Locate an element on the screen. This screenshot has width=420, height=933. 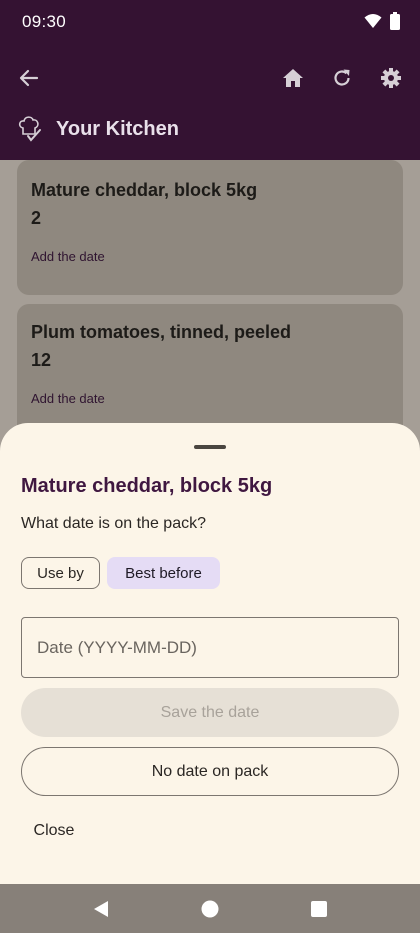
settings-button is located at coordinates (391, 78).